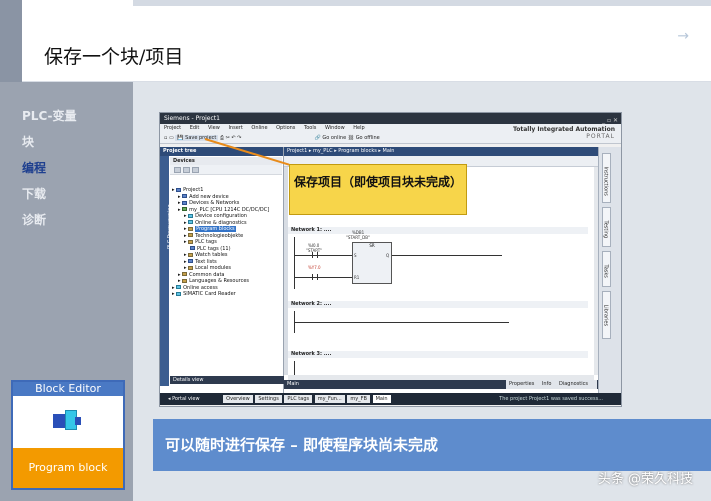 The height and width of the screenshot is (501, 711). Describe the element at coordinates (606, 178) in the screenshot. I see `task-card-instructions: Instructions` at that location.